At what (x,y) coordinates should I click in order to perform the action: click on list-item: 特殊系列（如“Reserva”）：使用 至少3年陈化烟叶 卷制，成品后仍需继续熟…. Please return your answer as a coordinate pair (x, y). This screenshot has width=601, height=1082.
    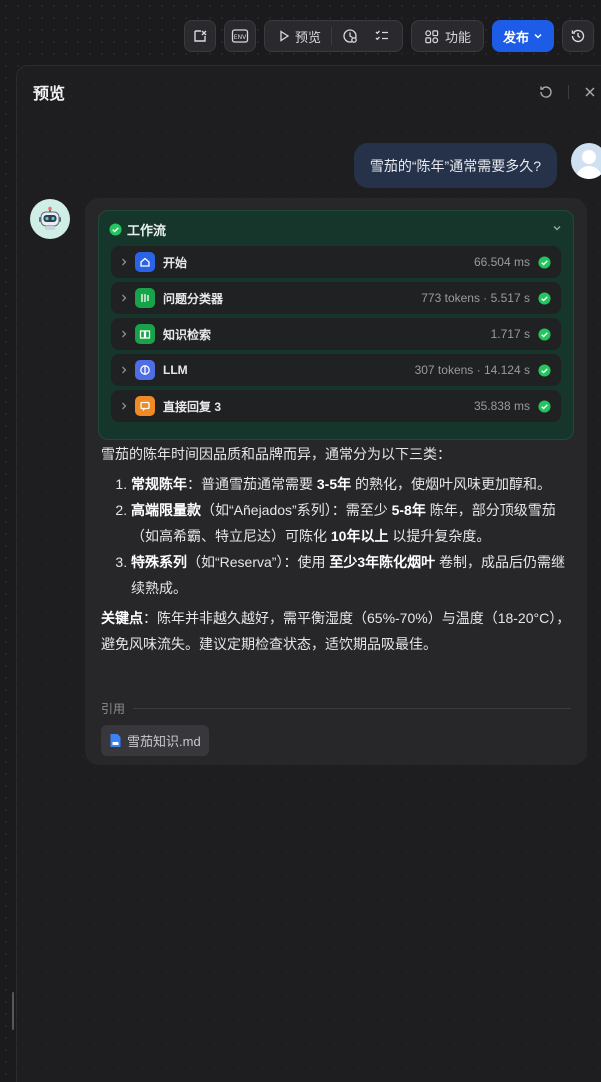
    Looking at the image, I should click on (353, 575).